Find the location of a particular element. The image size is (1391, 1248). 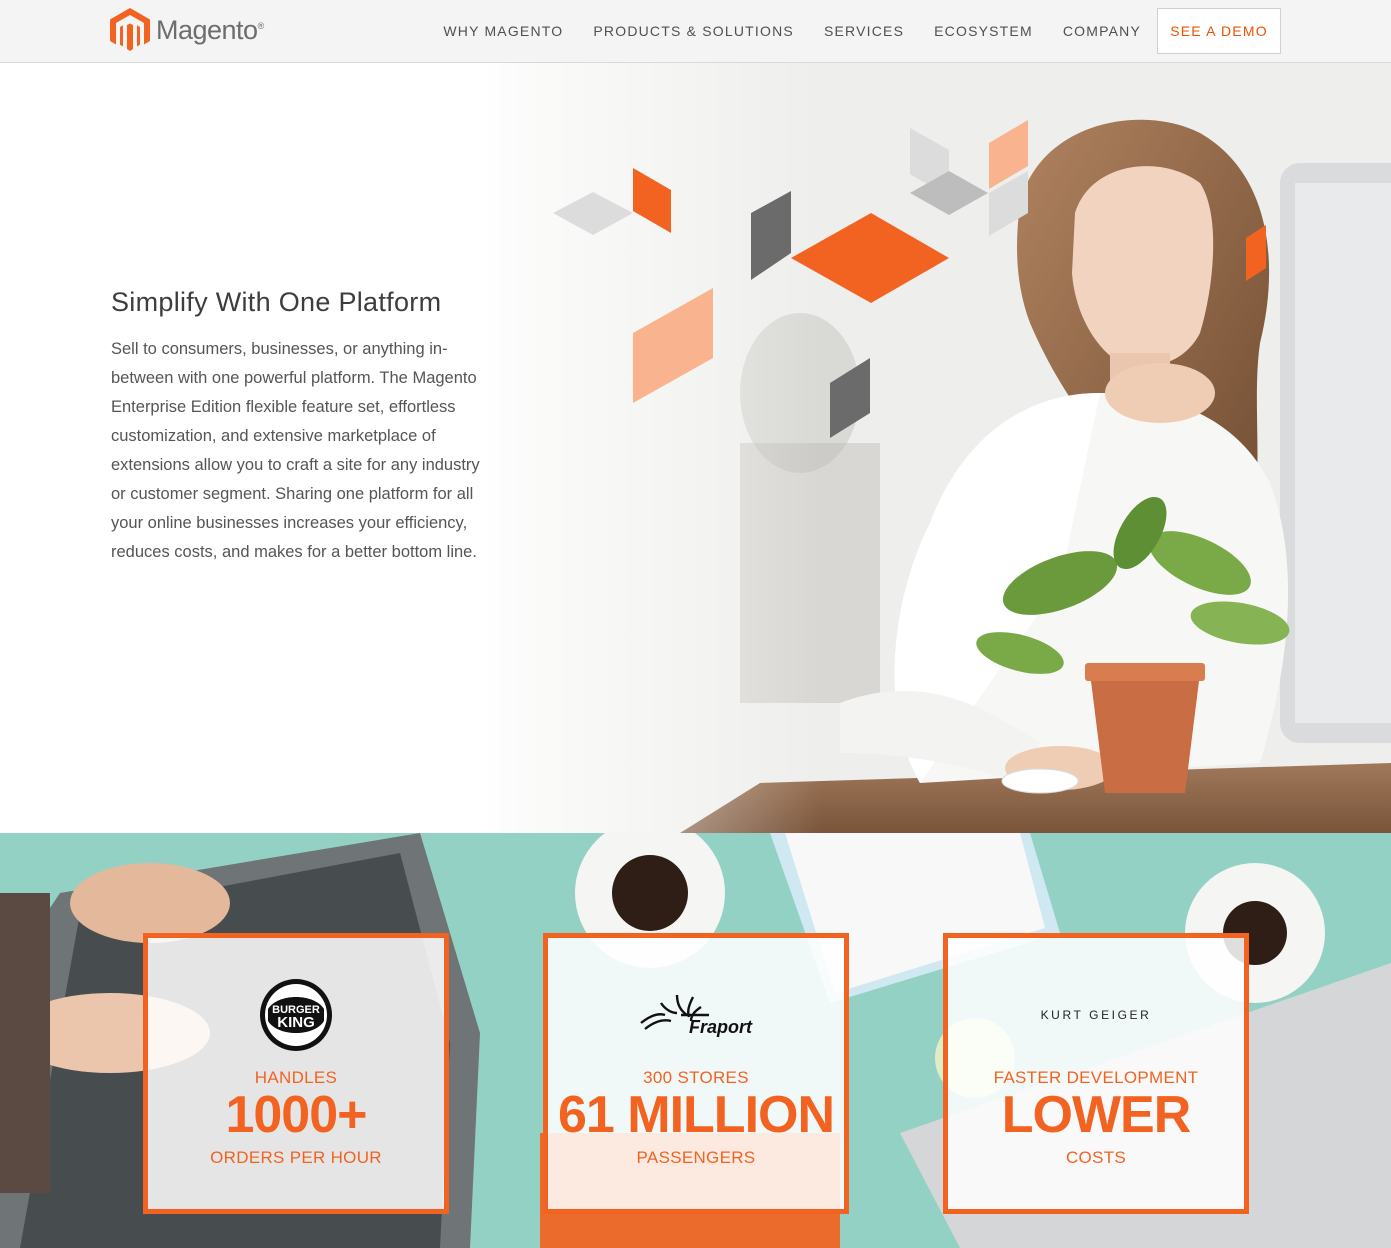

stat-card-fraport: Fraport 300 STORES 61 MILLION PASSENGERS is located at coordinates (696, 1073).